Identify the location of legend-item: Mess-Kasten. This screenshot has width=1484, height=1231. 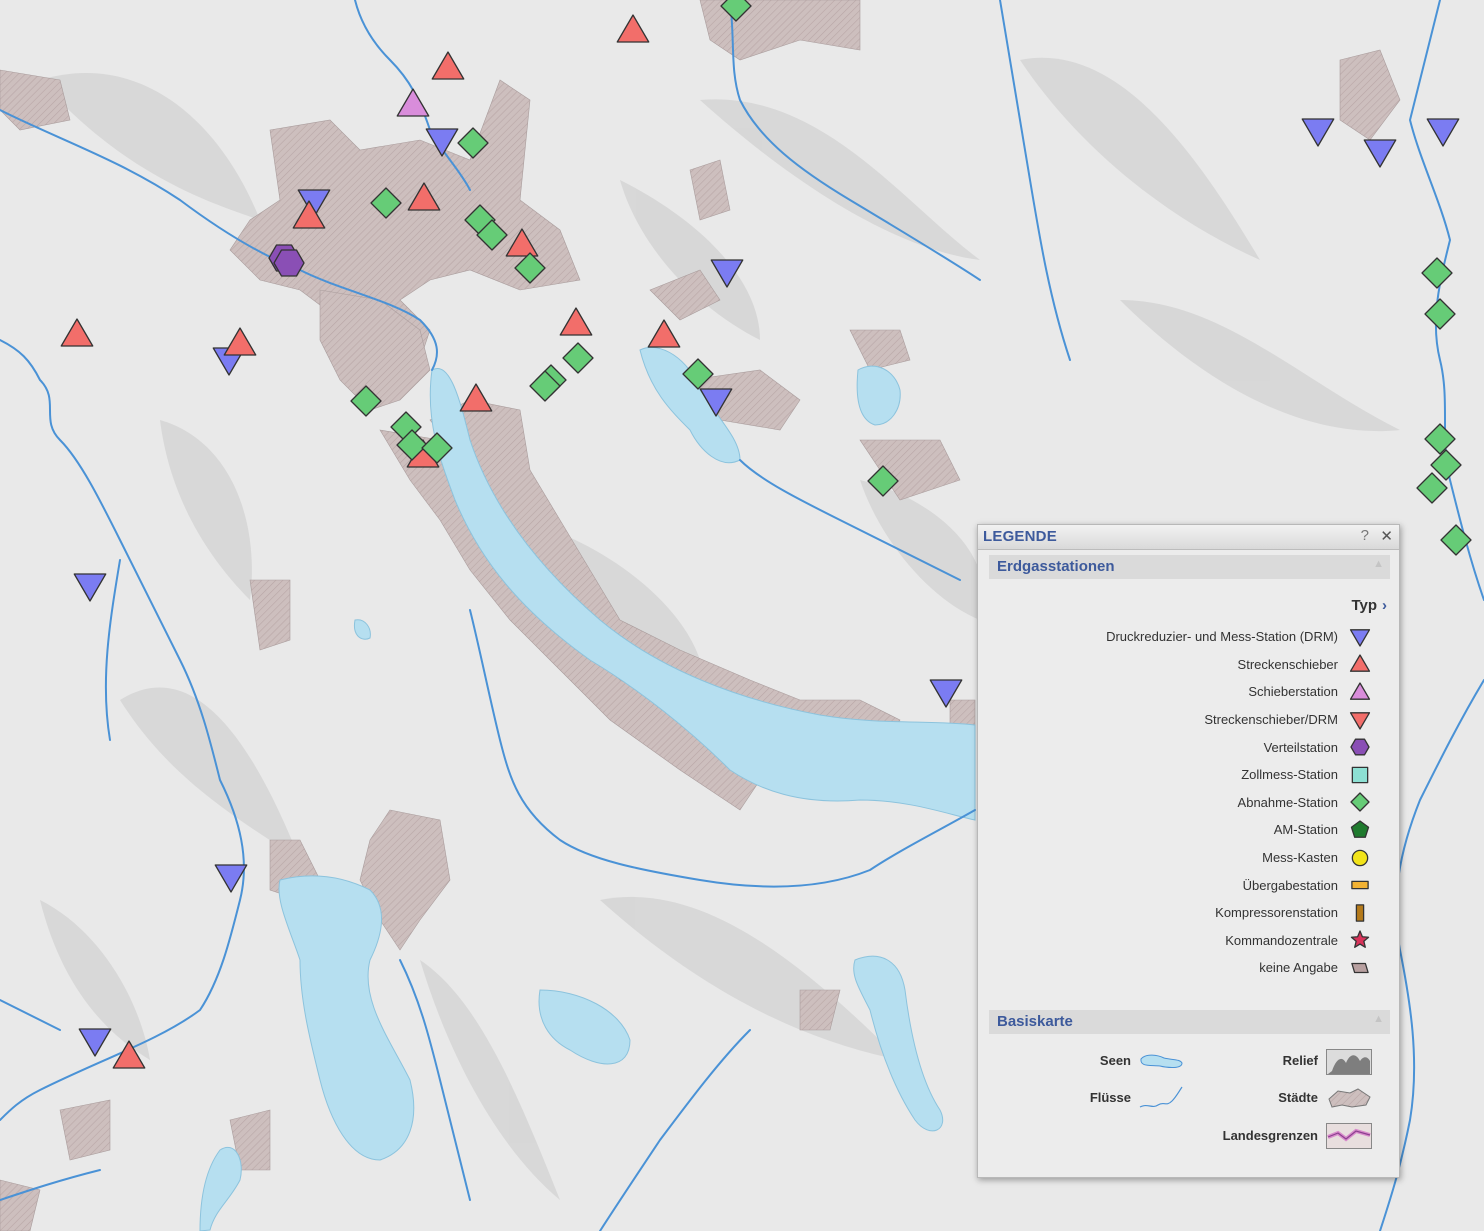
(1239, 858).